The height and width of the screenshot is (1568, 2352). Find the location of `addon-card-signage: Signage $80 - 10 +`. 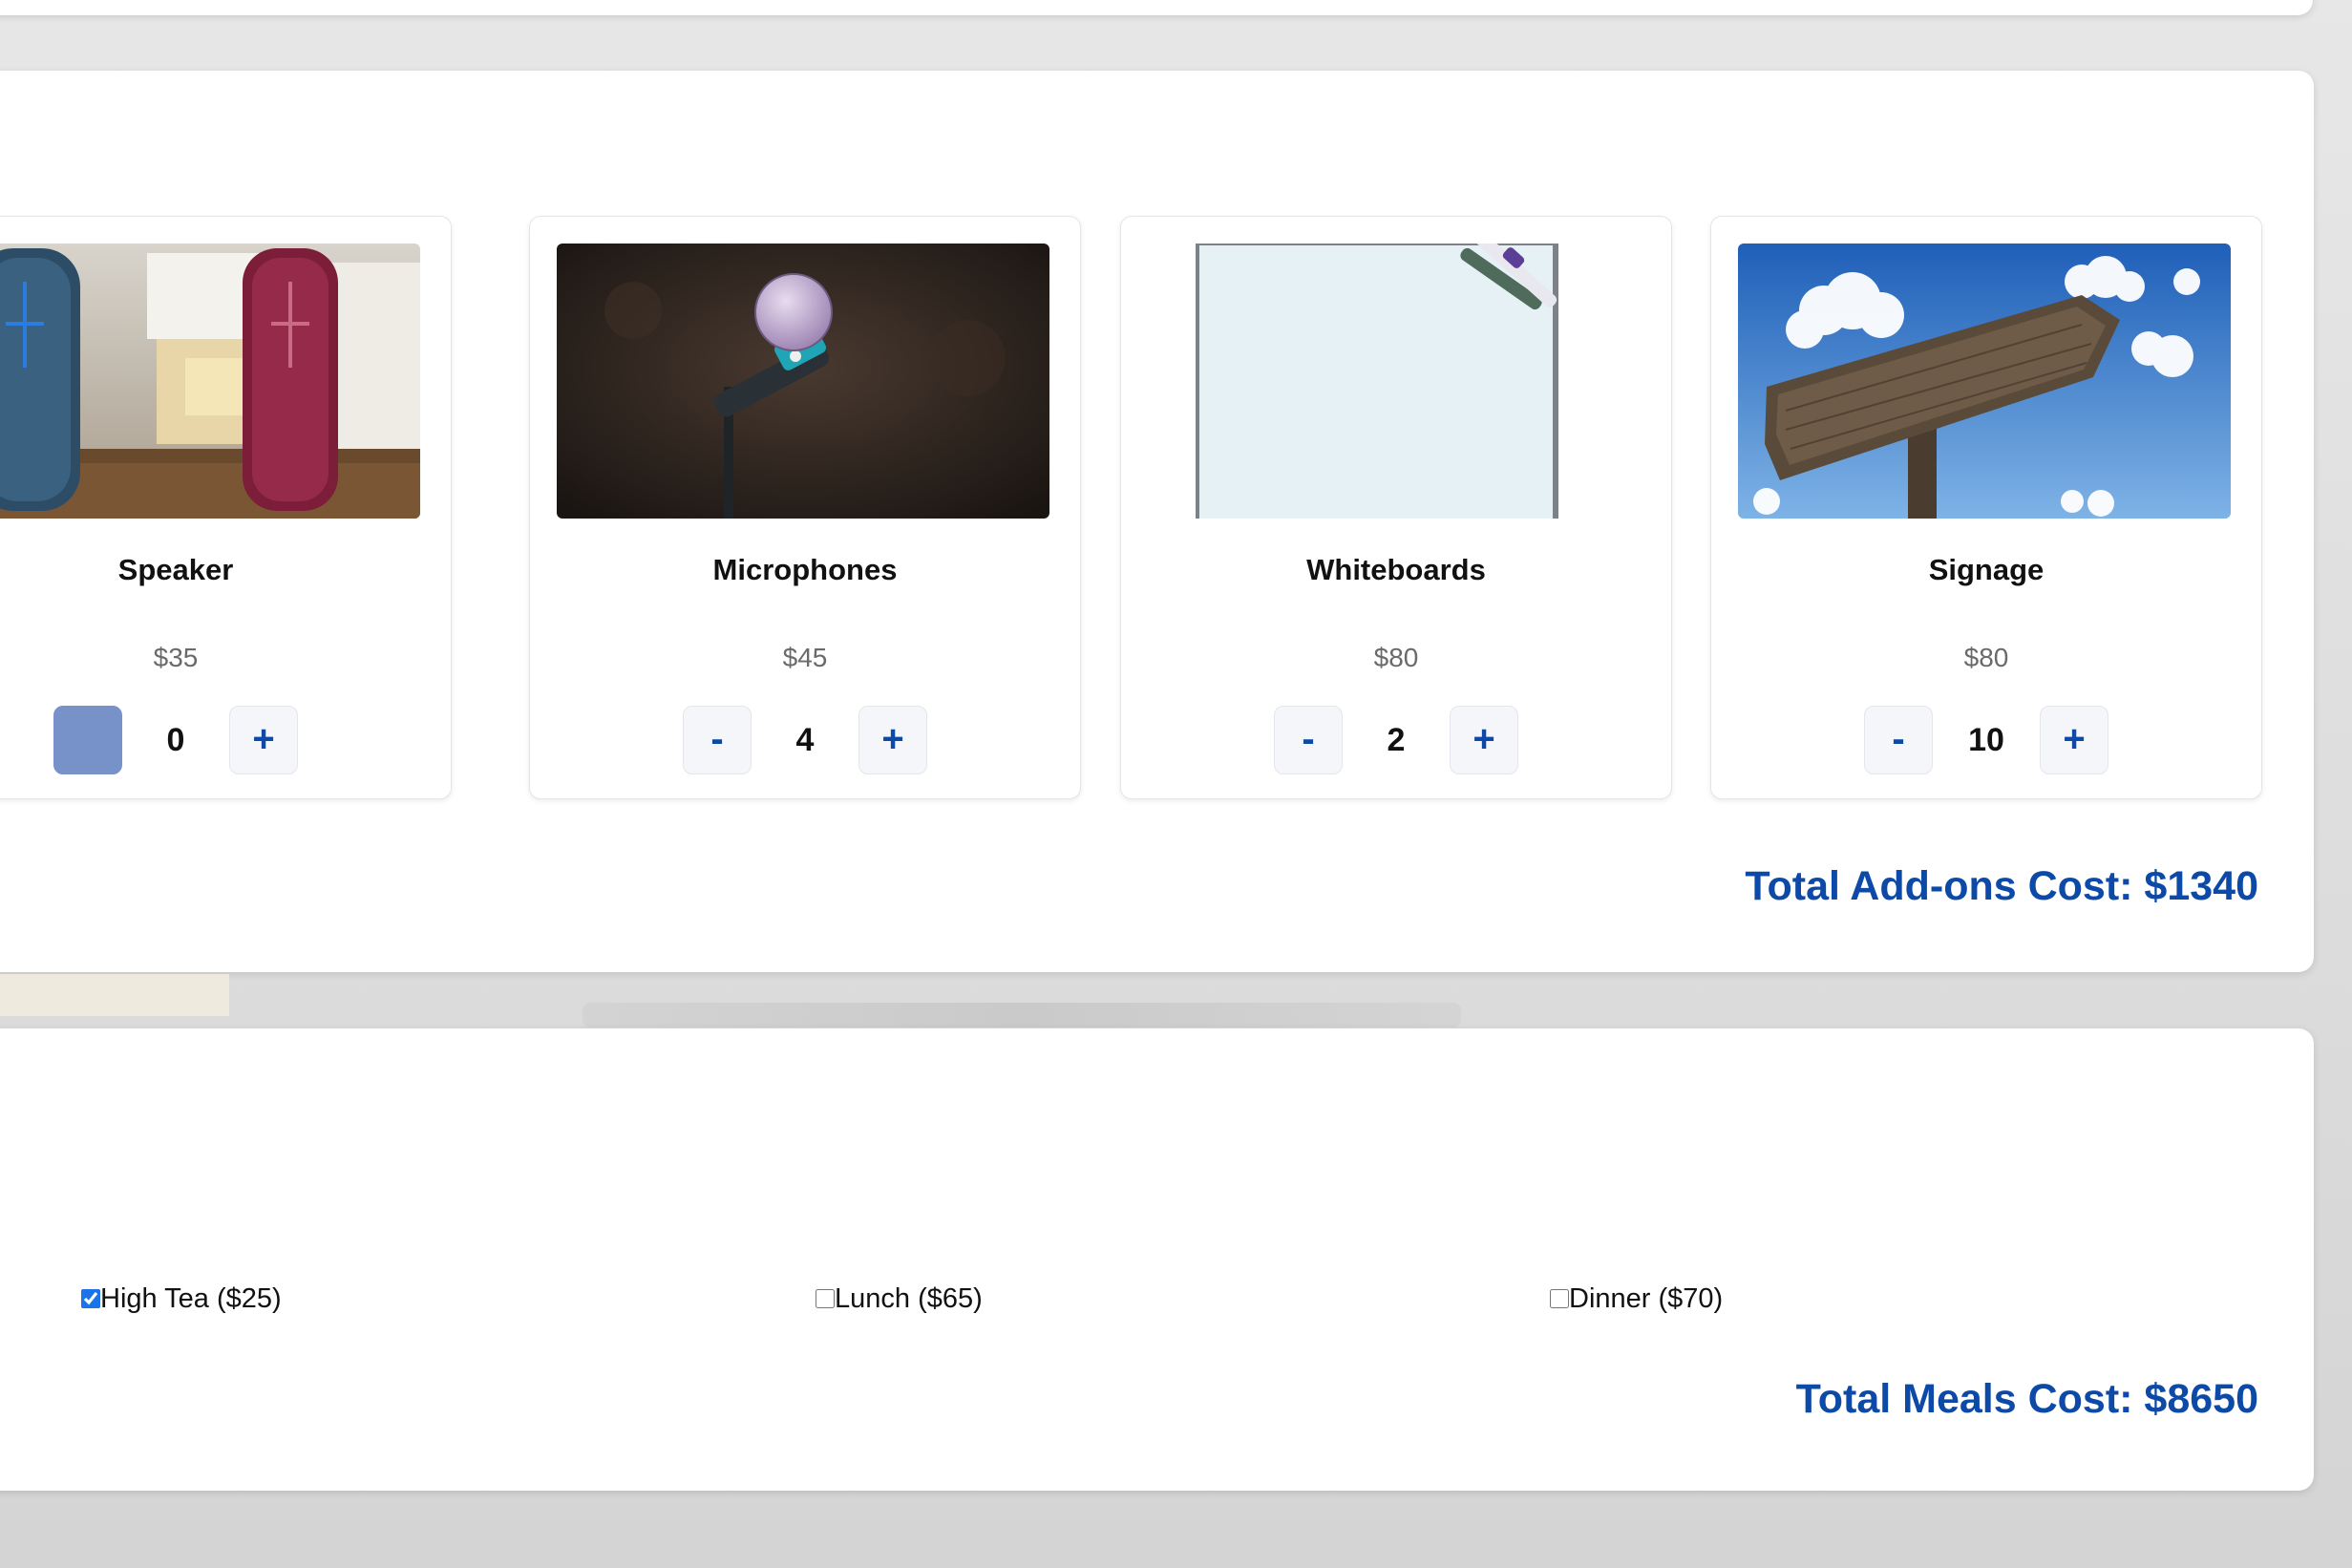

addon-card-signage: Signage $80 - 10 + is located at coordinates (1986, 507).